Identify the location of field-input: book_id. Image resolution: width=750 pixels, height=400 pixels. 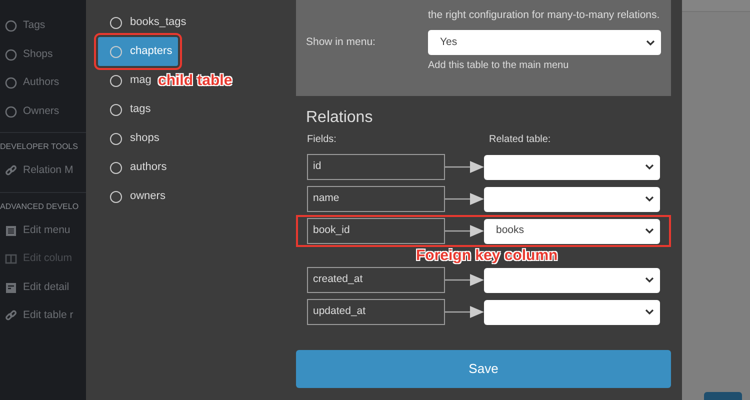
(376, 231).